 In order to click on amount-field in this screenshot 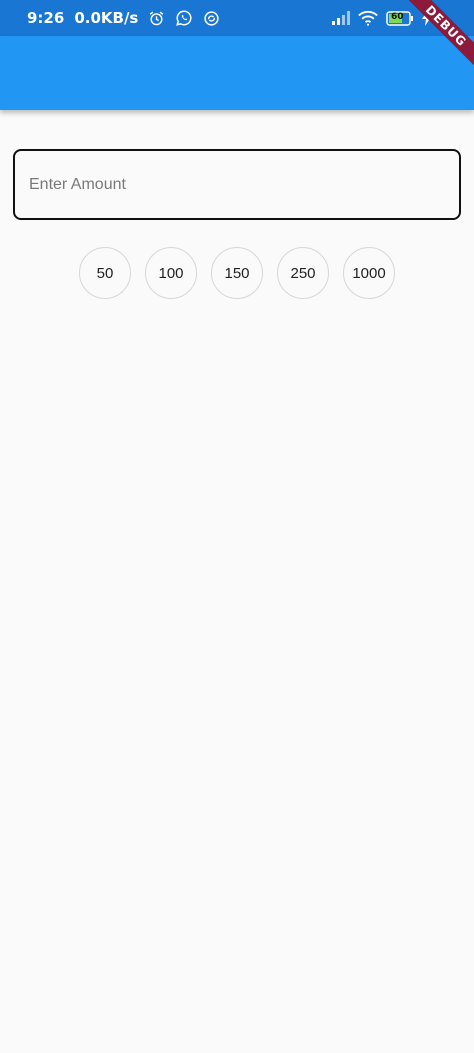, I will do `click(237, 184)`.